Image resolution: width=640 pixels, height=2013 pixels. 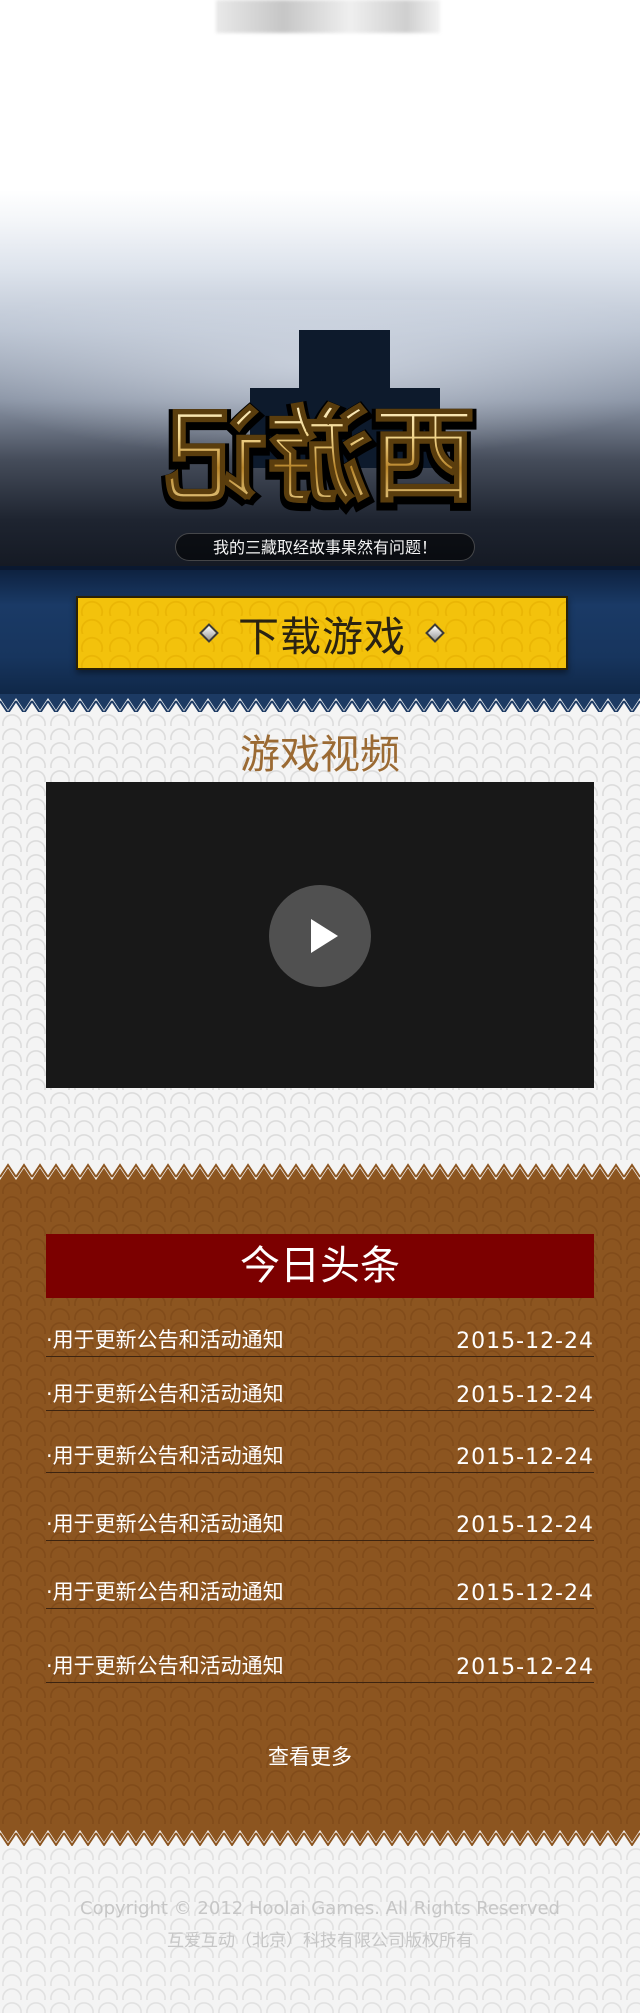 I want to click on video-player, so click(x=320, y=935).